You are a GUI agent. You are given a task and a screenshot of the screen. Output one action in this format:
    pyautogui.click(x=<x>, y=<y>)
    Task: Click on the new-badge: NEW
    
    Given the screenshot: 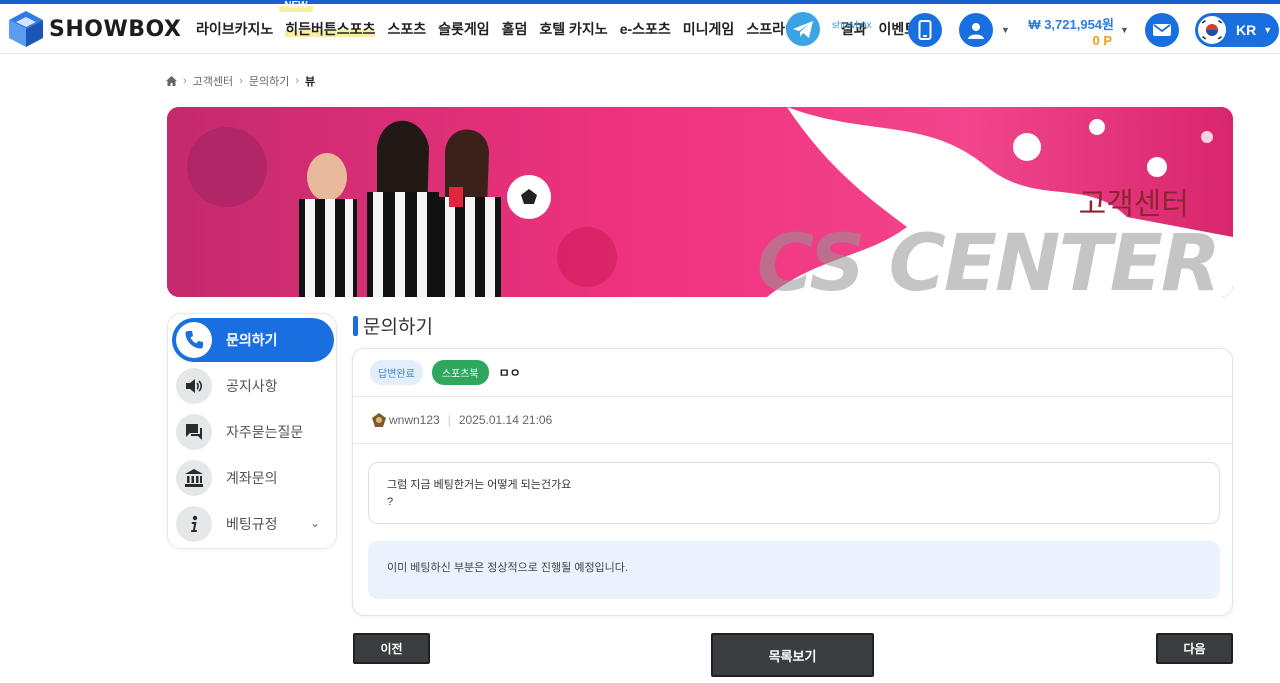 What is the action you would take?
    pyautogui.click(x=296, y=6)
    